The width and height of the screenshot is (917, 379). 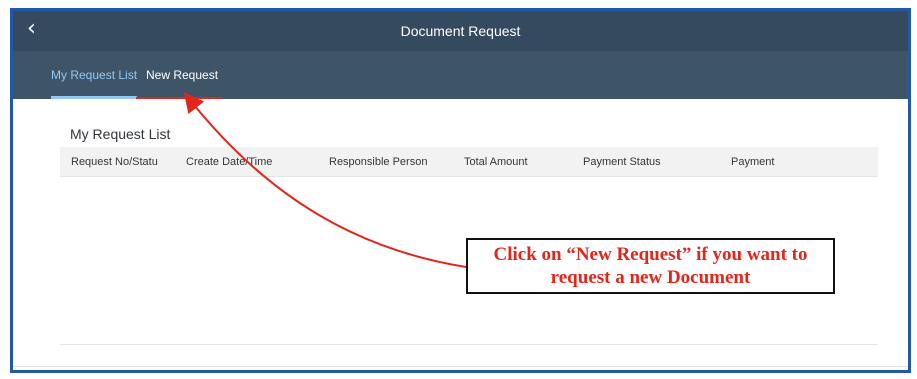 I want to click on callout-line-1: Click on “New Request” if you want to, so click(x=650, y=254).